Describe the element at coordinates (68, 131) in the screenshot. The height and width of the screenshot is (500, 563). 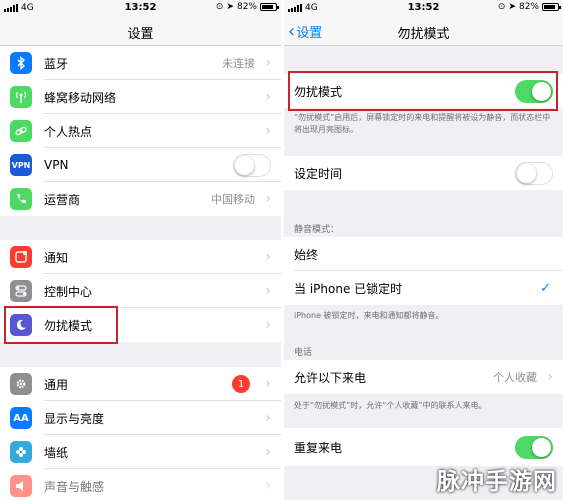
I see `row-label: 个人热点` at that location.